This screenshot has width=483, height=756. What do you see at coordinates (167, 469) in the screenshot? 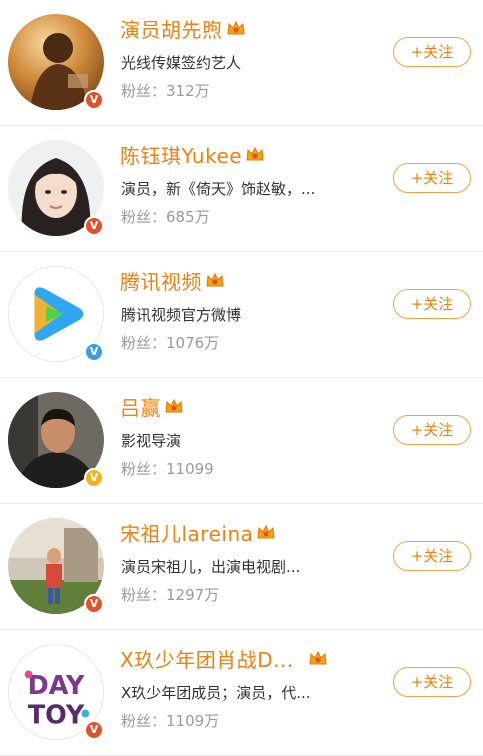
I see `fans-count: 粉丝：11099` at bounding box center [167, 469].